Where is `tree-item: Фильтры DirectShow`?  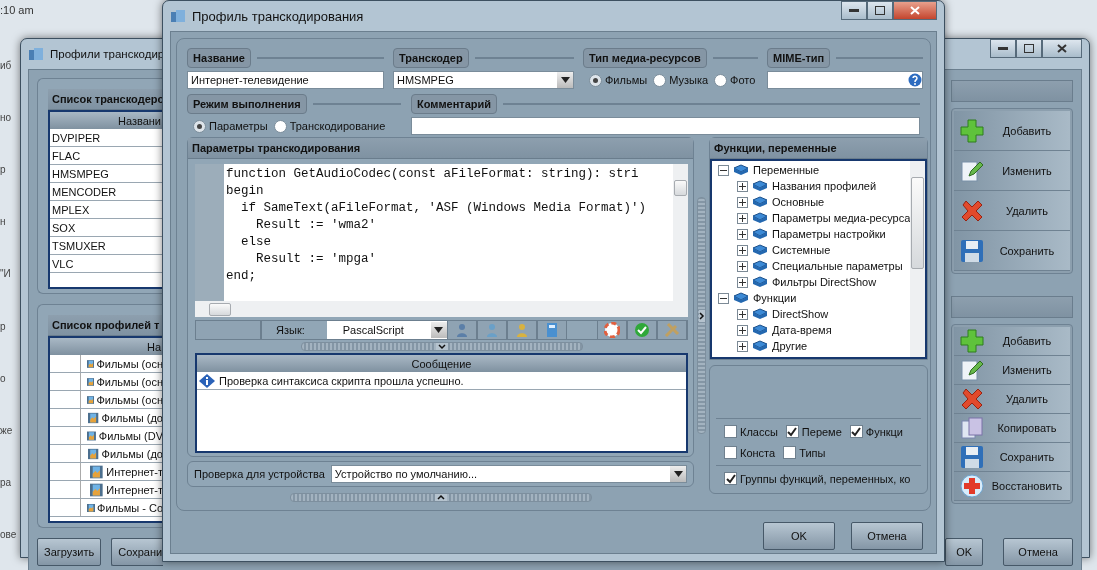
tree-item: Фильтры DirectShow is located at coordinates (824, 282).